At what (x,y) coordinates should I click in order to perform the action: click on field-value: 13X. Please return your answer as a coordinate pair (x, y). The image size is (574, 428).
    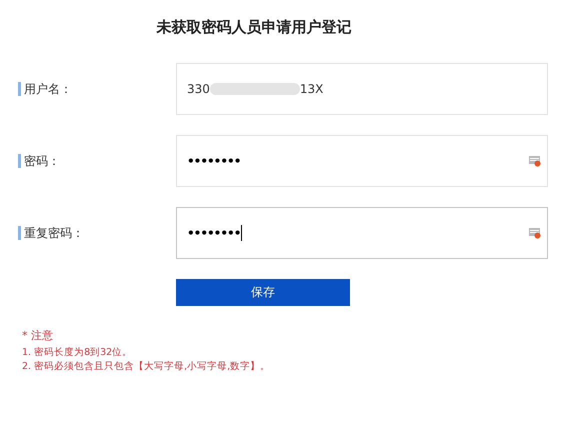
    Looking at the image, I should click on (312, 89).